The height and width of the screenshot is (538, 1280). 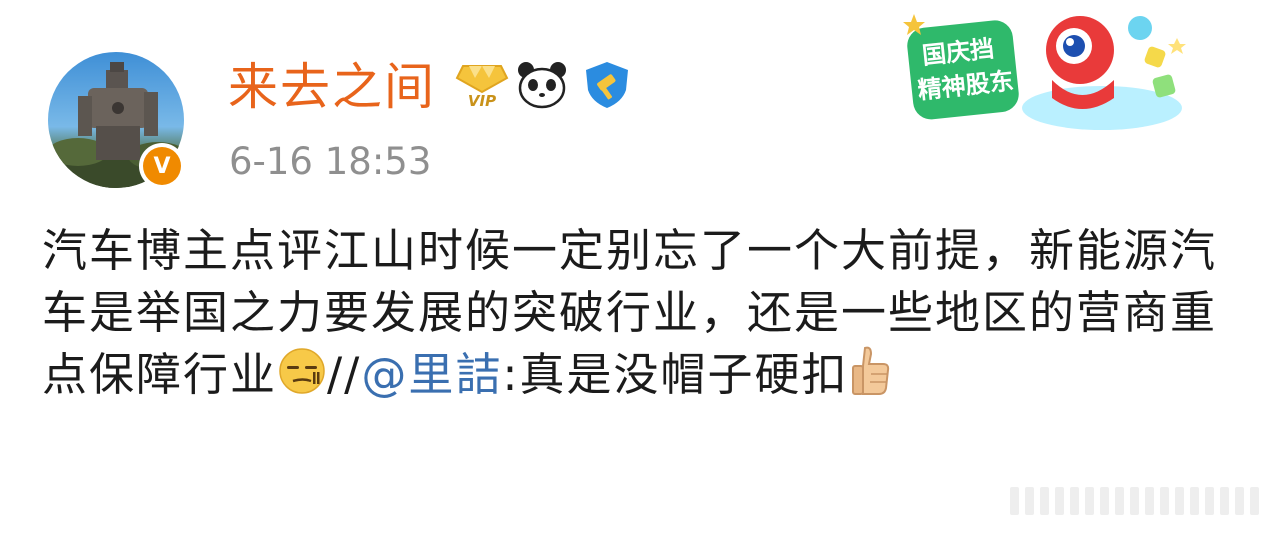 What do you see at coordinates (1134, 501) in the screenshot?
I see `watermark` at bounding box center [1134, 501].